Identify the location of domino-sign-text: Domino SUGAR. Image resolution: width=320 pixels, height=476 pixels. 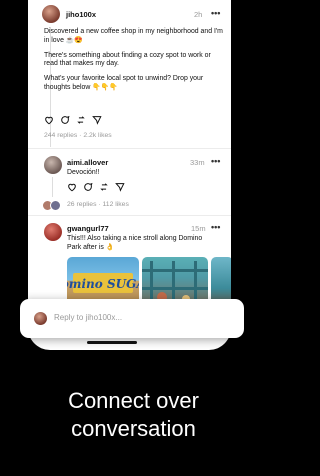
(103, 284).